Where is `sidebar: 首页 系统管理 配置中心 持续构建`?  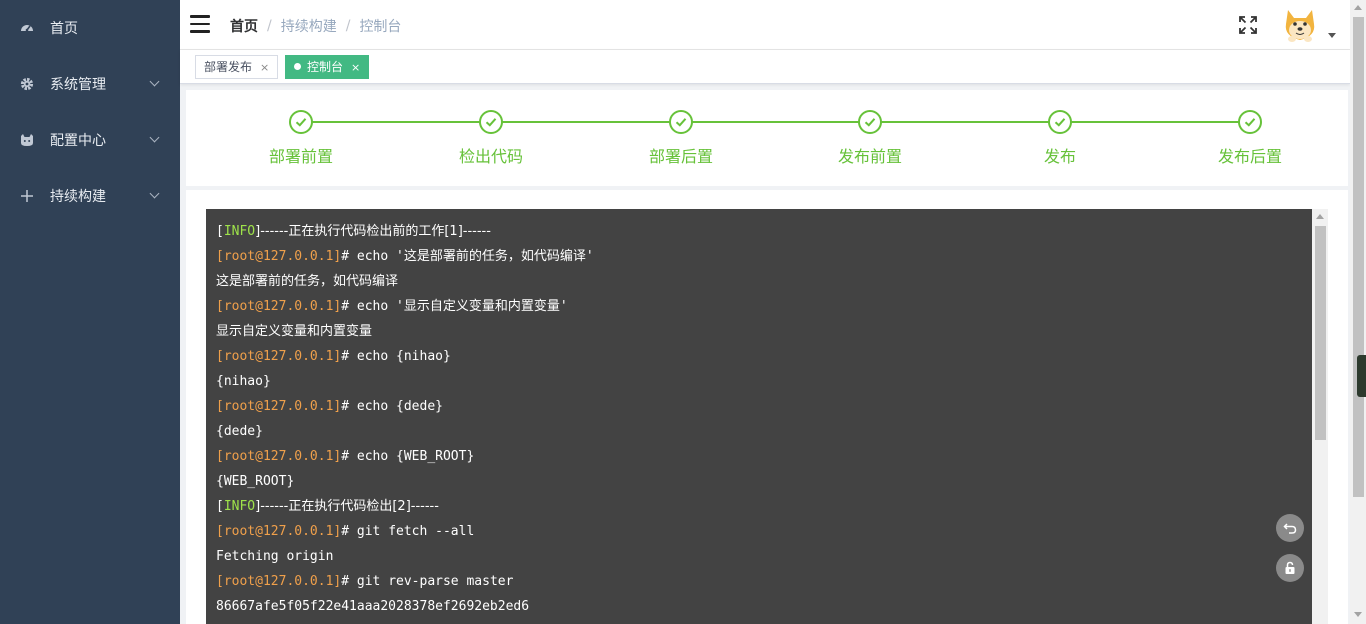 sidebar: 首页 系统管理 配置中心 持续构建 is located at coordinates (90, 312).